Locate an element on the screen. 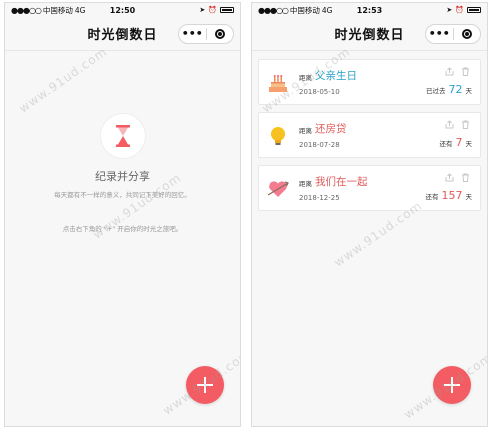 The image size is (493, 431). status-bar: ●●●○○ 中国移动 4G 12:53 ➤ ⏰ is located at coordinates (369, 10).